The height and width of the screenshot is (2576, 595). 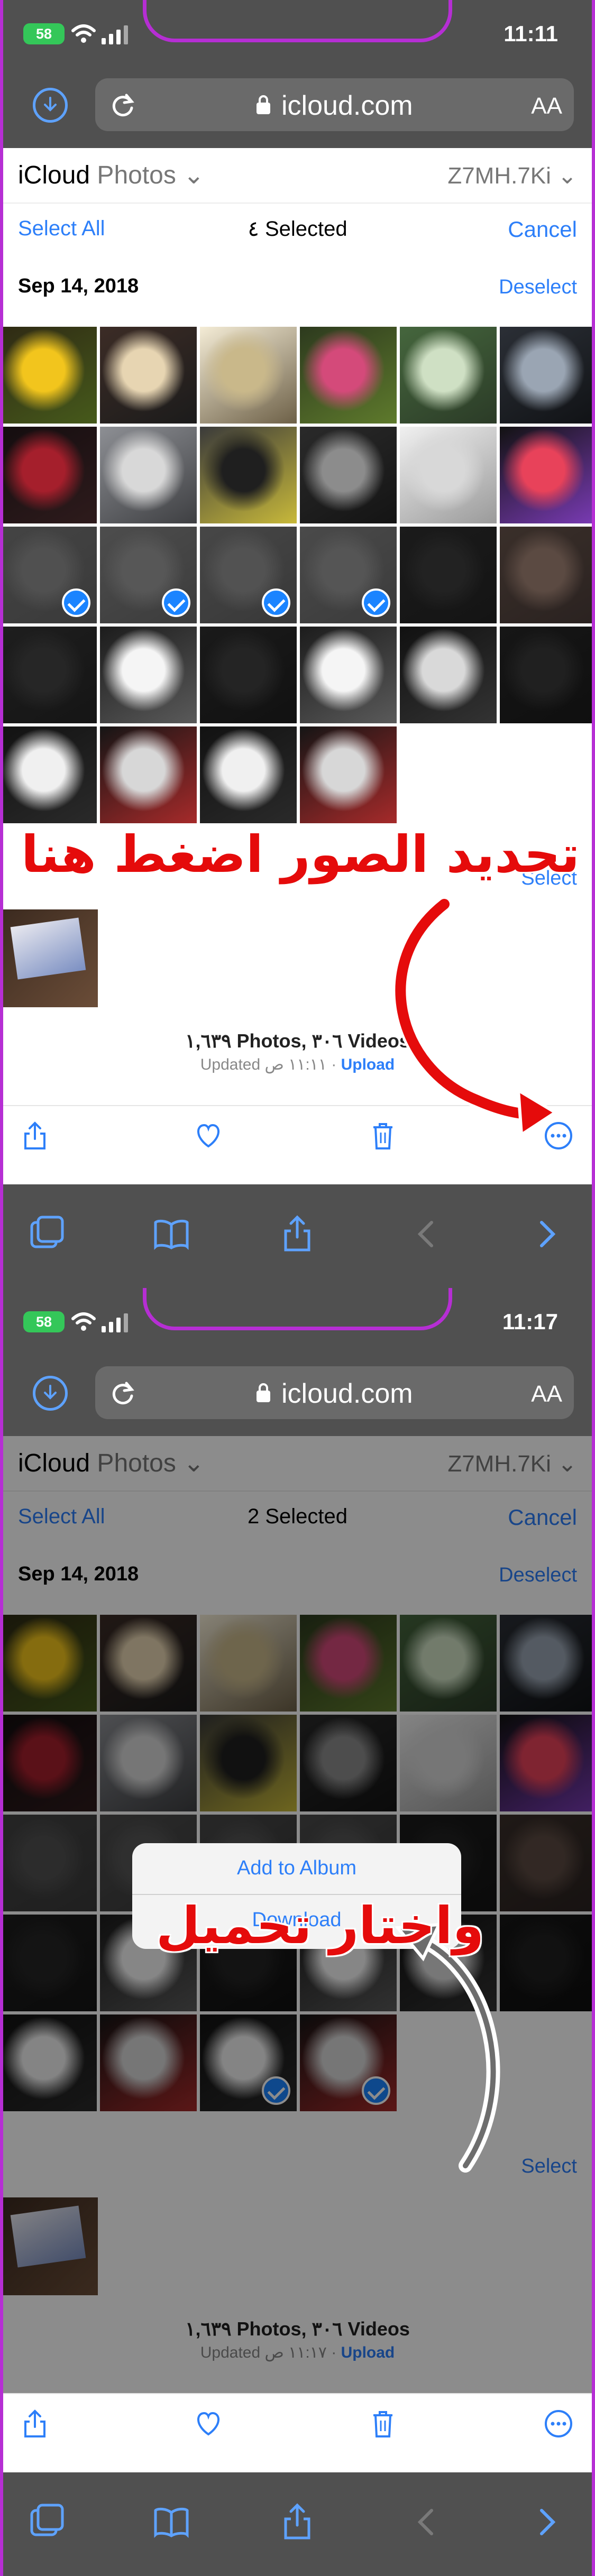 I want to click on header-divider, so click(x=297, y=203).